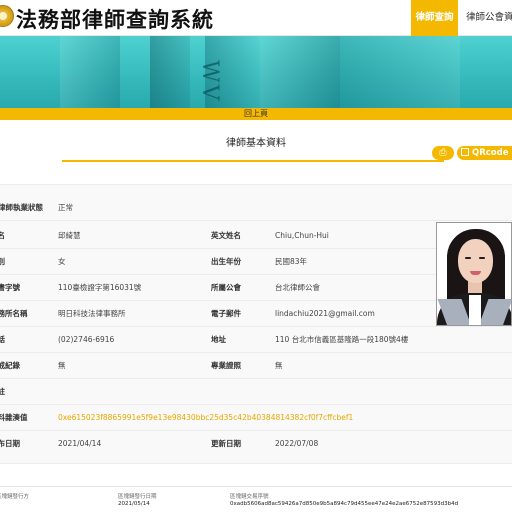 The width and height of the screenshot is (512, 512). I want to click on phone-label: 電話, so click(2, 339).